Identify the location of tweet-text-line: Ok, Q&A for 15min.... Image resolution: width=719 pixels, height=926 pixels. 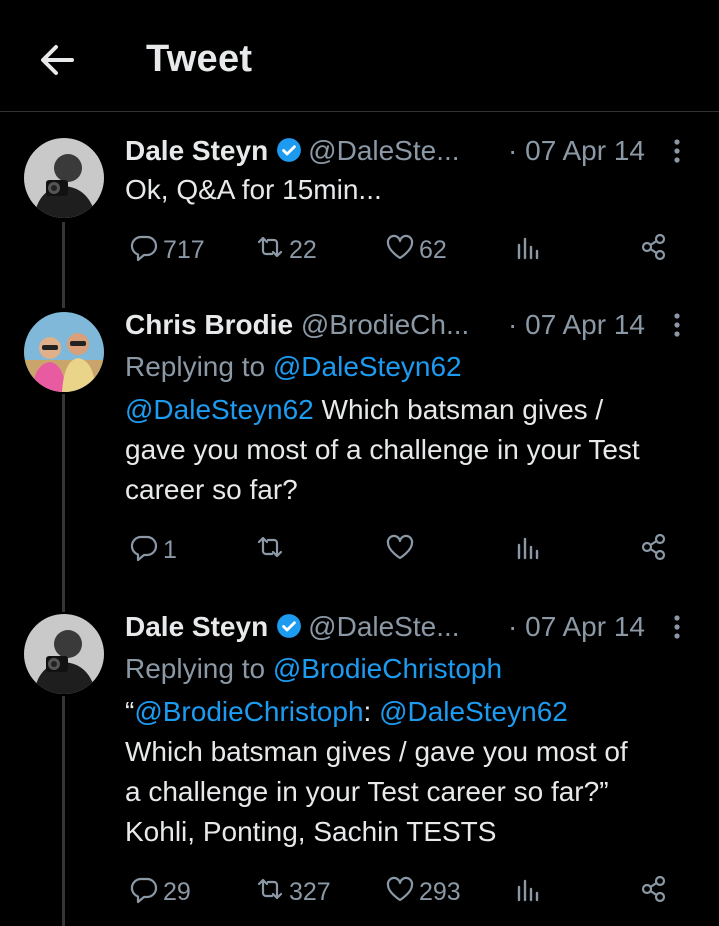
(253, 189).